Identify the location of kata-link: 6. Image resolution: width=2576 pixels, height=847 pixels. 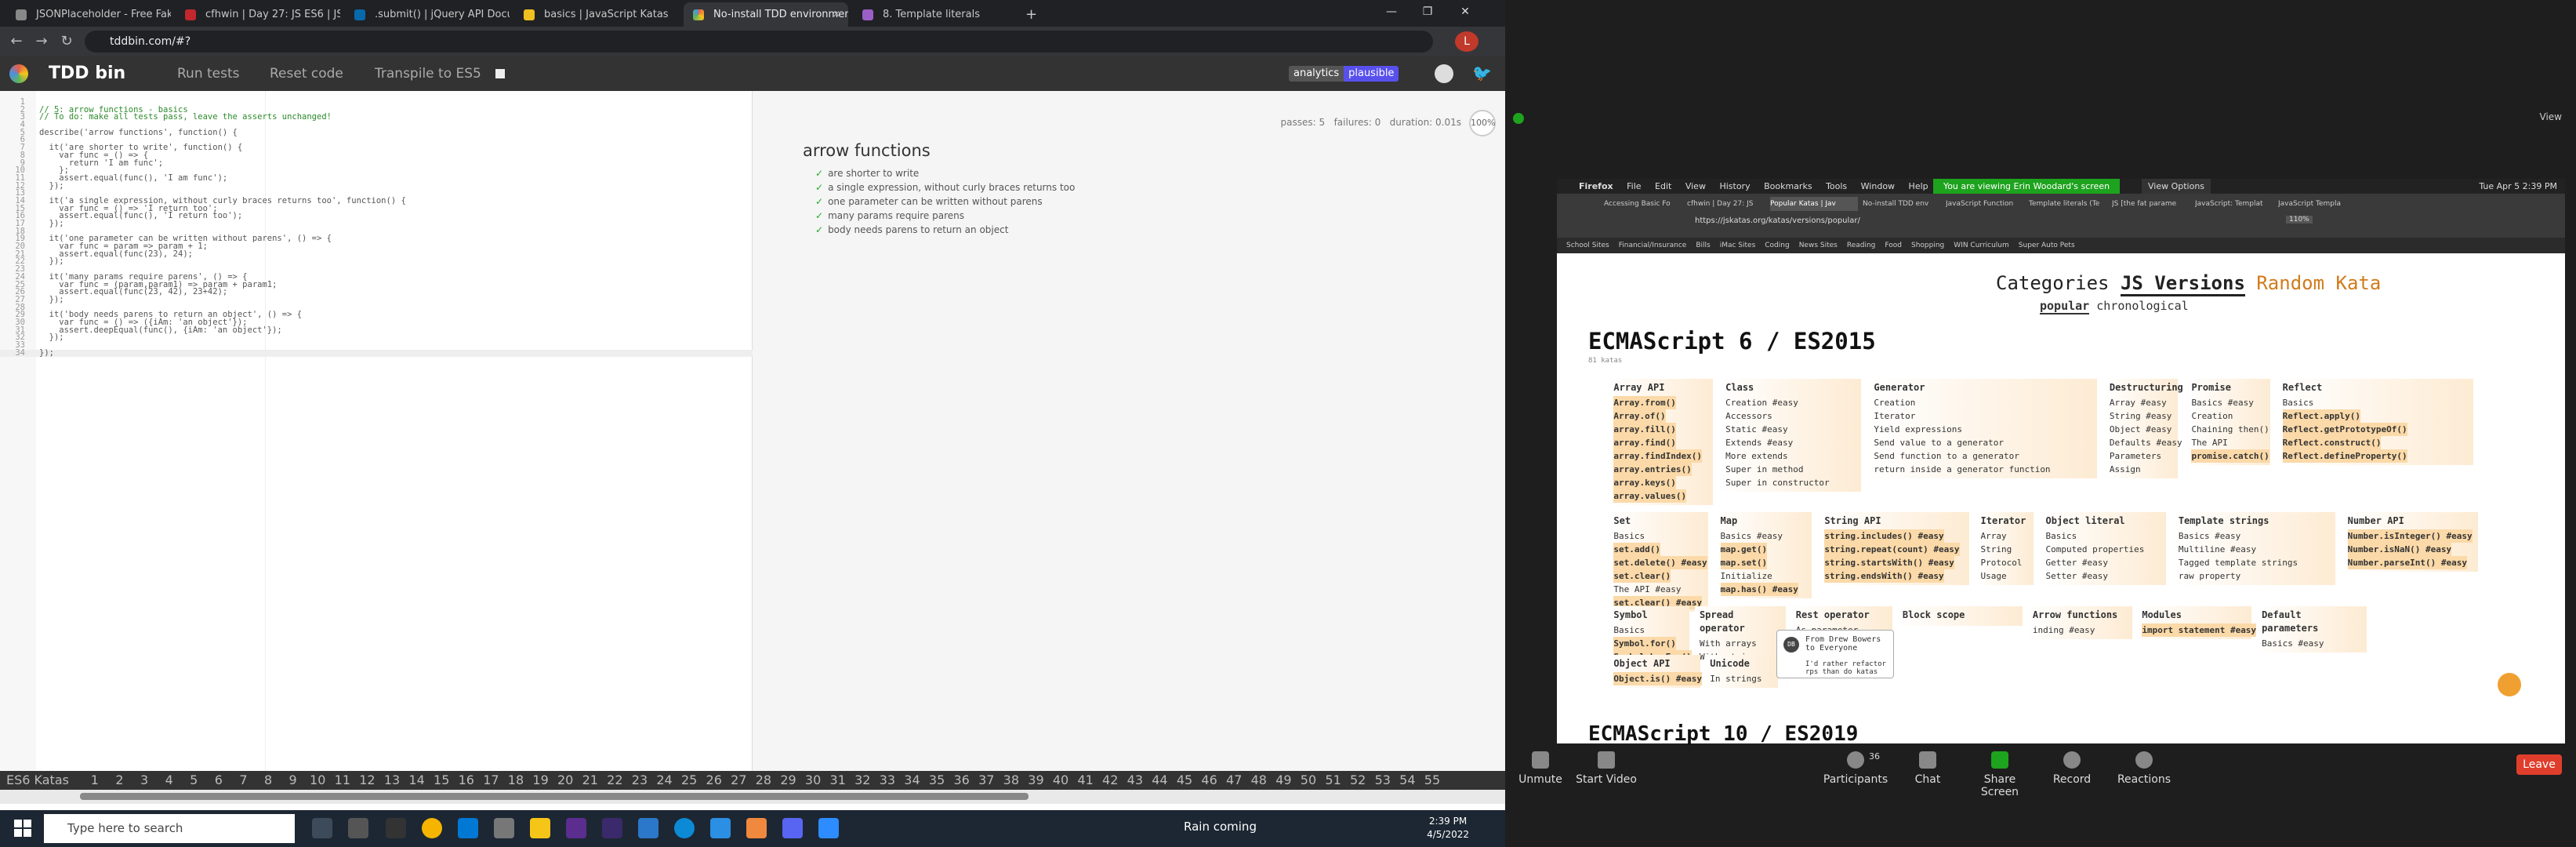
(218, 780).